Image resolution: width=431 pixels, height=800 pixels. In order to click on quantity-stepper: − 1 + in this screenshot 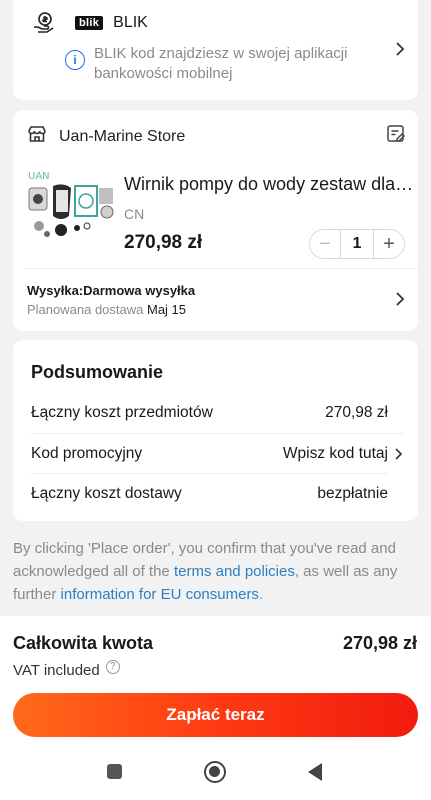, I will do `click(357, 244)`.